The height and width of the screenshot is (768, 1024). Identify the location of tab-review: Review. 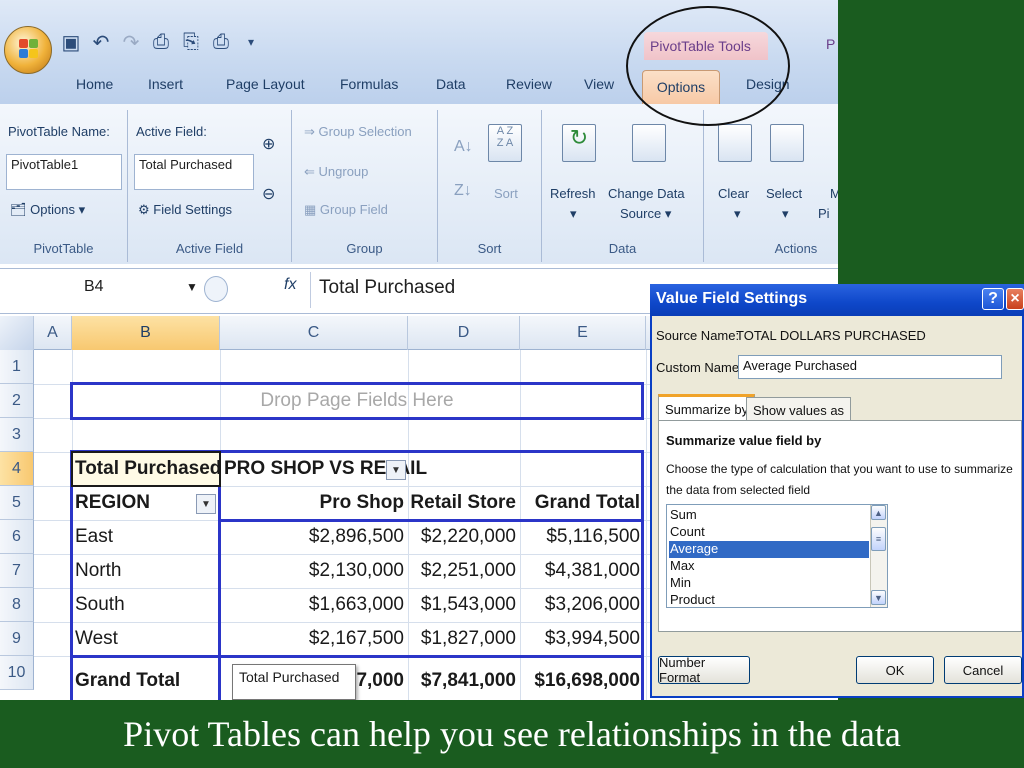
(529, 84).